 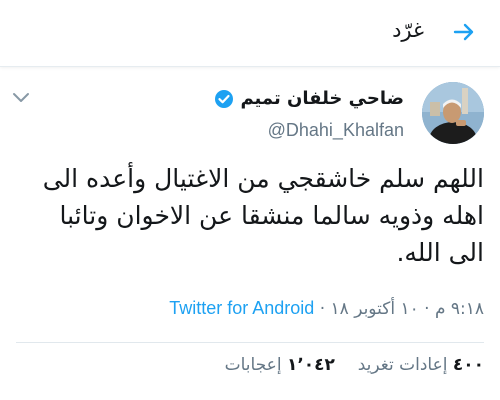 I want to click on arrow-right-icon, so click(x=464, y=32).